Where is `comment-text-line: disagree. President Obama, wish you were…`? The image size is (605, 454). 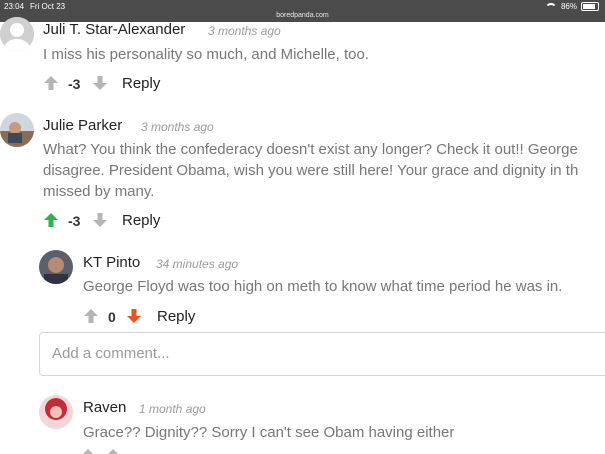 comment-text-line: disagree. President Obama, wish you were… is located at coordinates (311, 170).